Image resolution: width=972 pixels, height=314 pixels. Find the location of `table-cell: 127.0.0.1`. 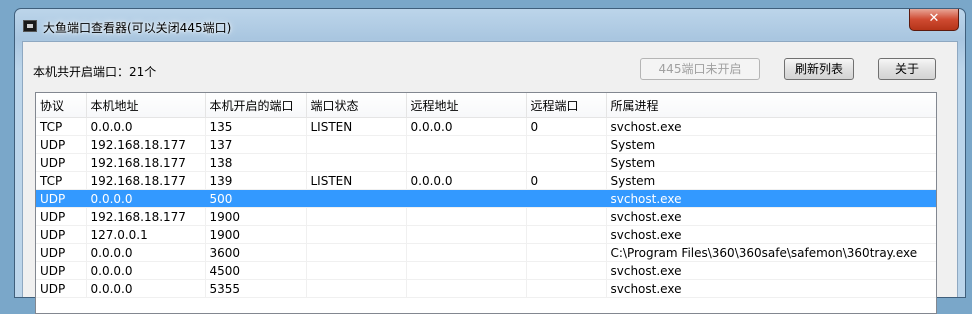

table-cell: 127.0.0.1 is located at coordinates (146, 234).